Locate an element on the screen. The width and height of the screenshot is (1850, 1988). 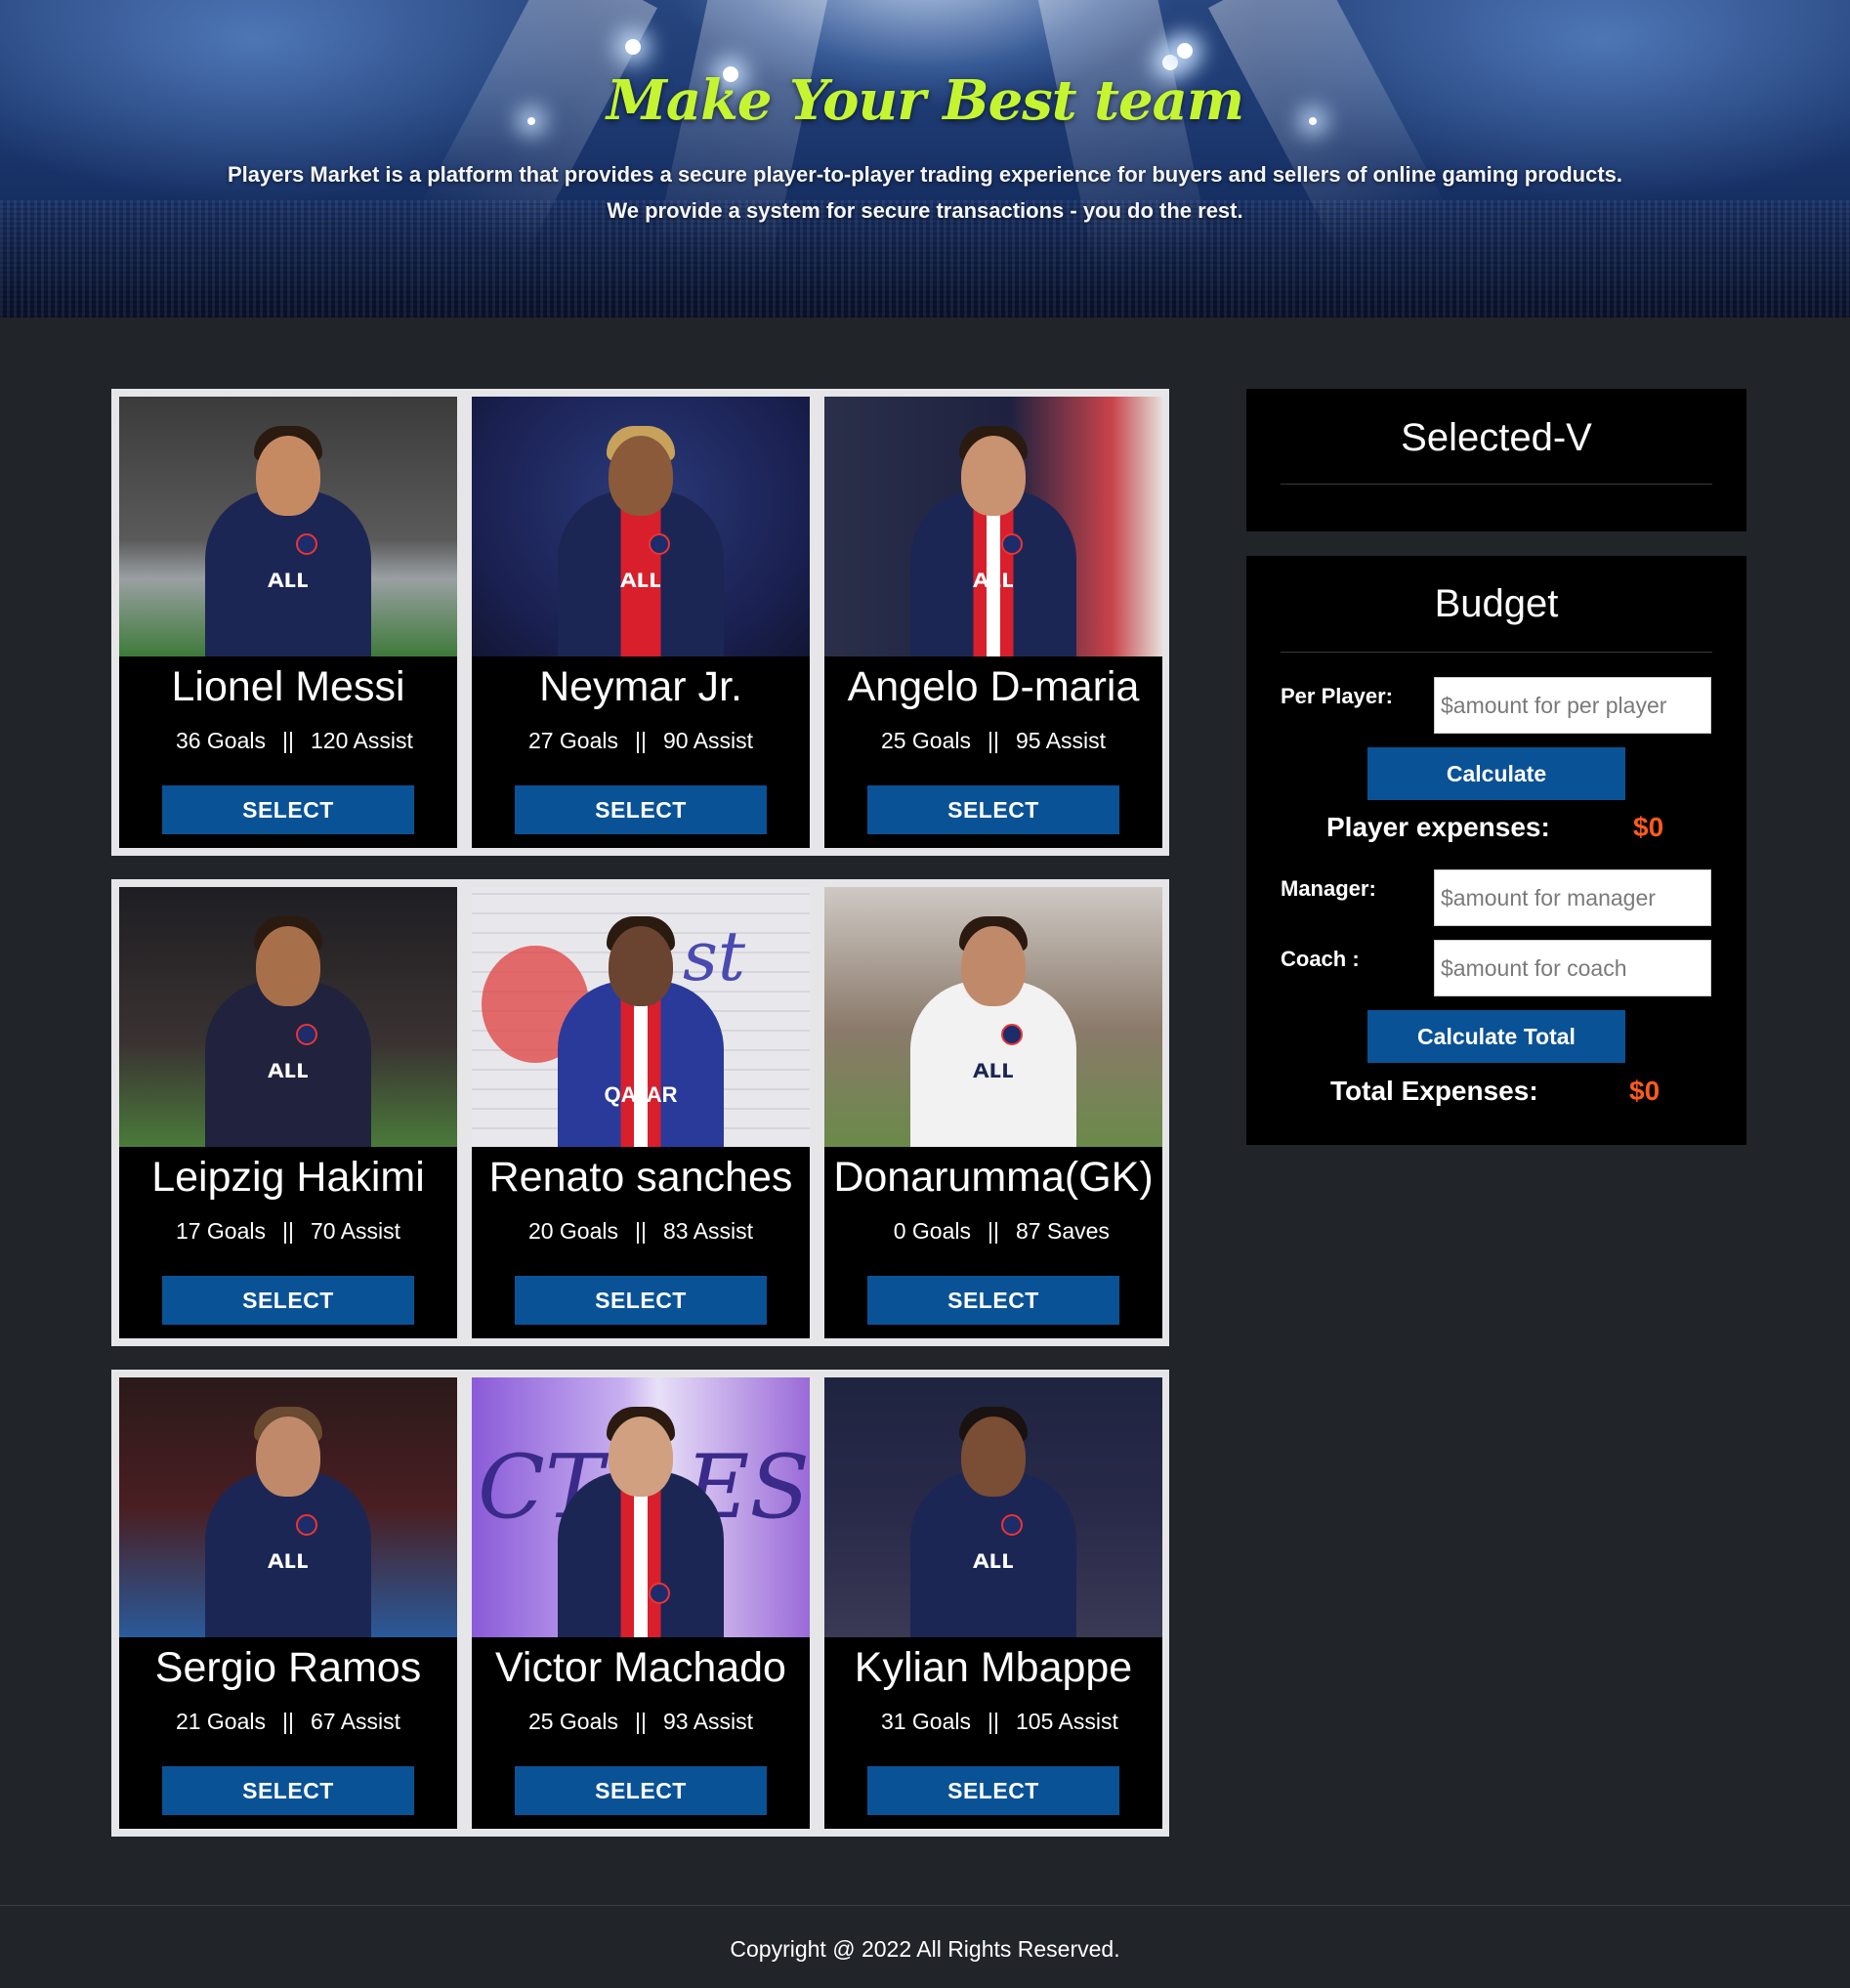
player-stats: 25 Goals || 93 Assist is located at coordinates (641, 1721).